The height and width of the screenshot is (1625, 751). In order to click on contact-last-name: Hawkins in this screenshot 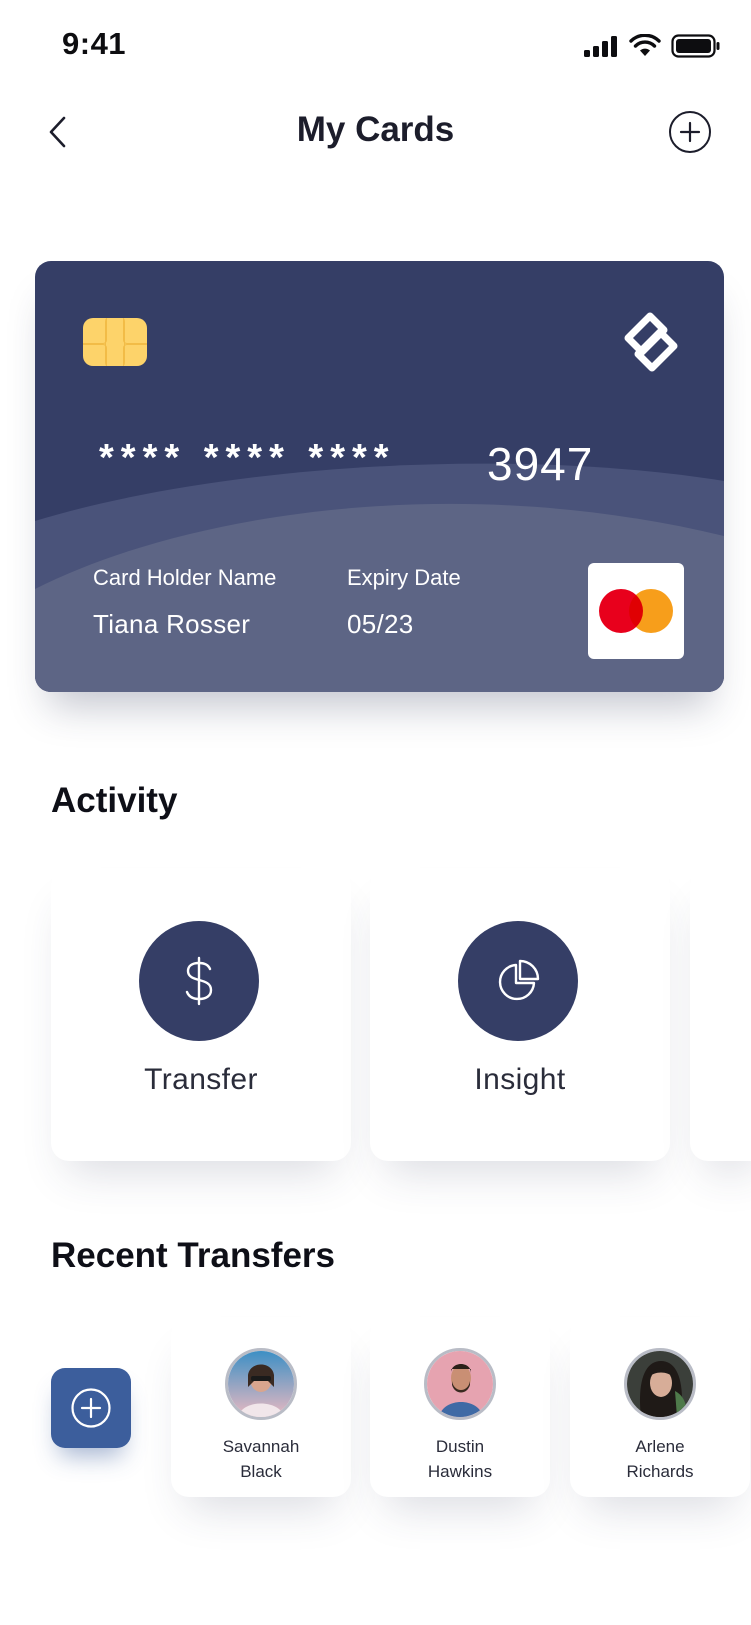, I will do `click(460, 1471)`.